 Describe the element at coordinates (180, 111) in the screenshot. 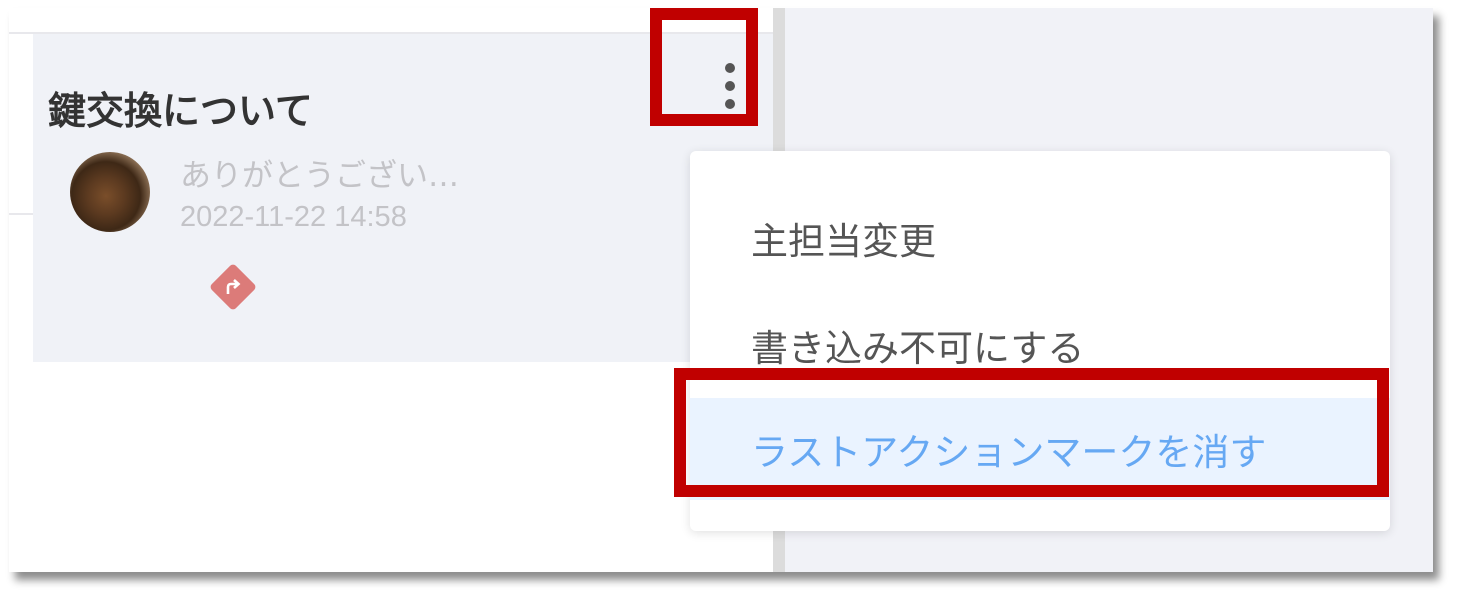

I see `conversation-title: 鍵交換について` at that location.